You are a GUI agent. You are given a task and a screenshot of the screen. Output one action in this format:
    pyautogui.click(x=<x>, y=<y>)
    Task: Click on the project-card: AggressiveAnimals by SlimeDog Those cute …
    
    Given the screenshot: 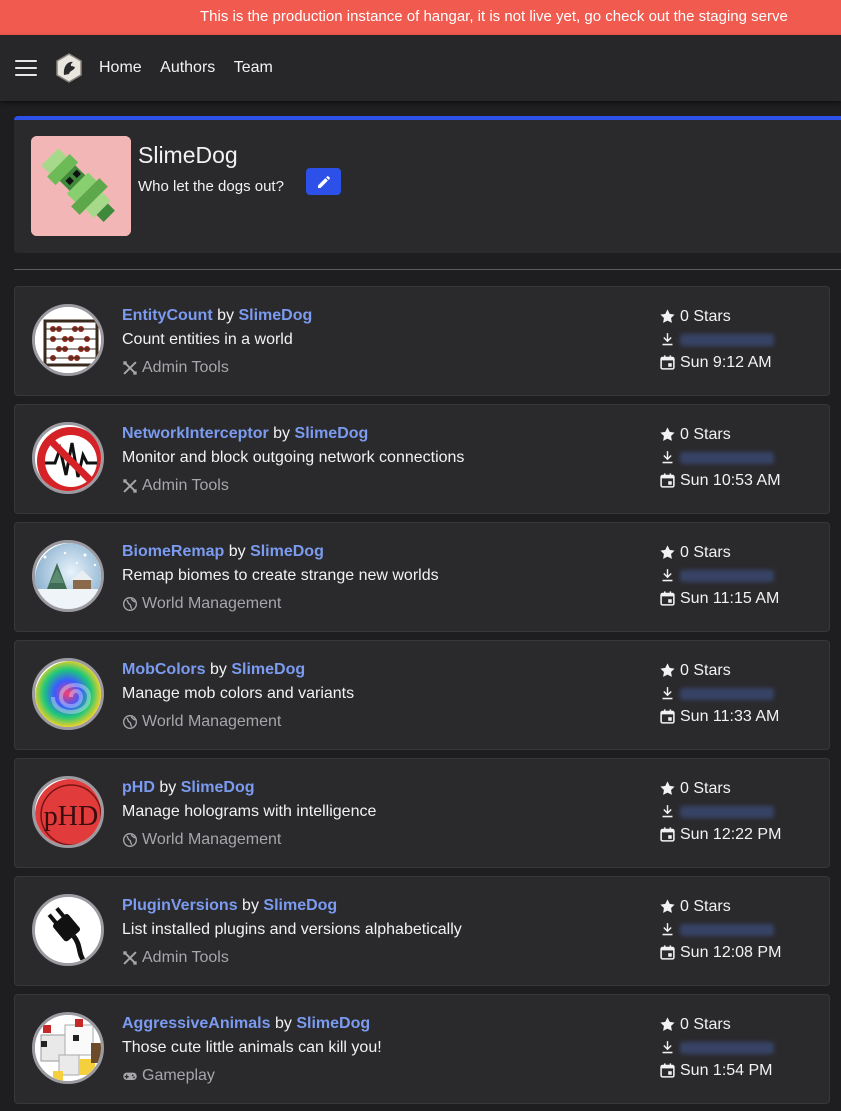 What is the action you would take?
    pyautogui.click(x=422, y=1049)
    